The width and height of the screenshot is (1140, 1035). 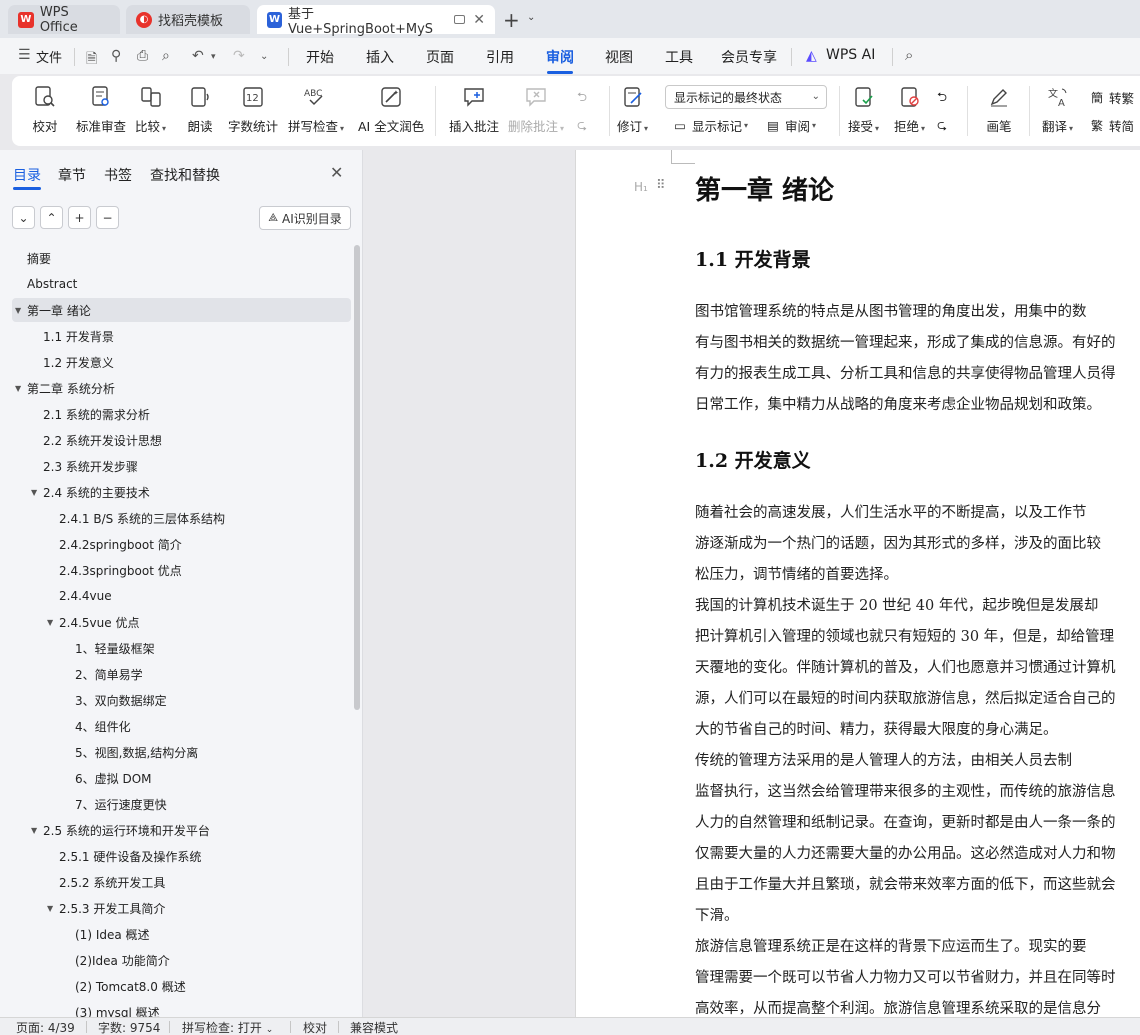 I want to click on undo-dropdown-icon: ▾, so click(x=213, y=57).